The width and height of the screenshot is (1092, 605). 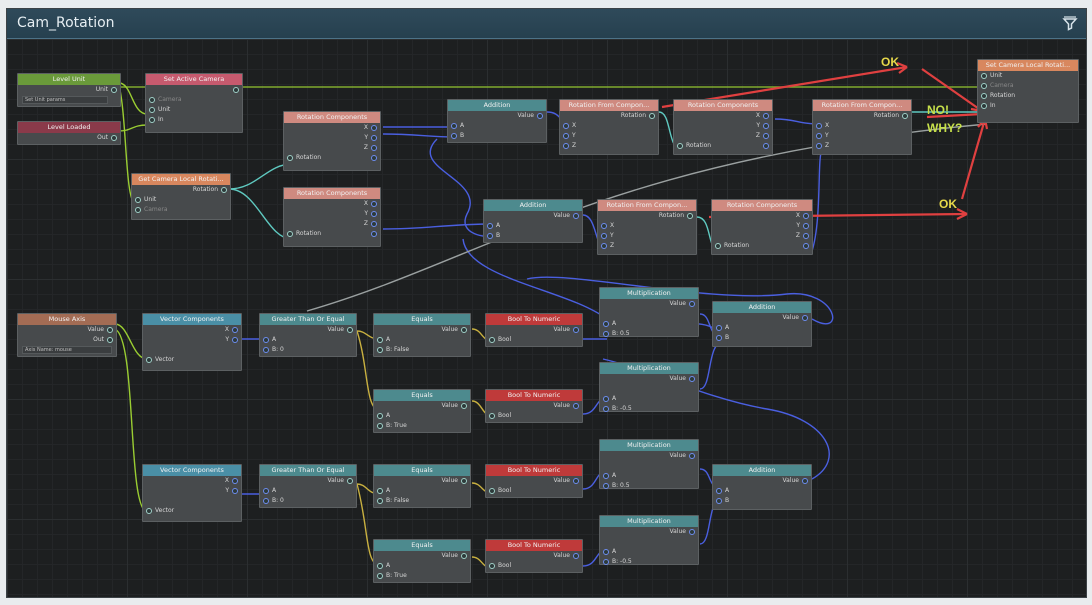 What do you see at coordinates (192, 342) in the screenshot?
I see `node-vector-components-1: Vector Components X Y Vector` at bounding box center [192, 342].